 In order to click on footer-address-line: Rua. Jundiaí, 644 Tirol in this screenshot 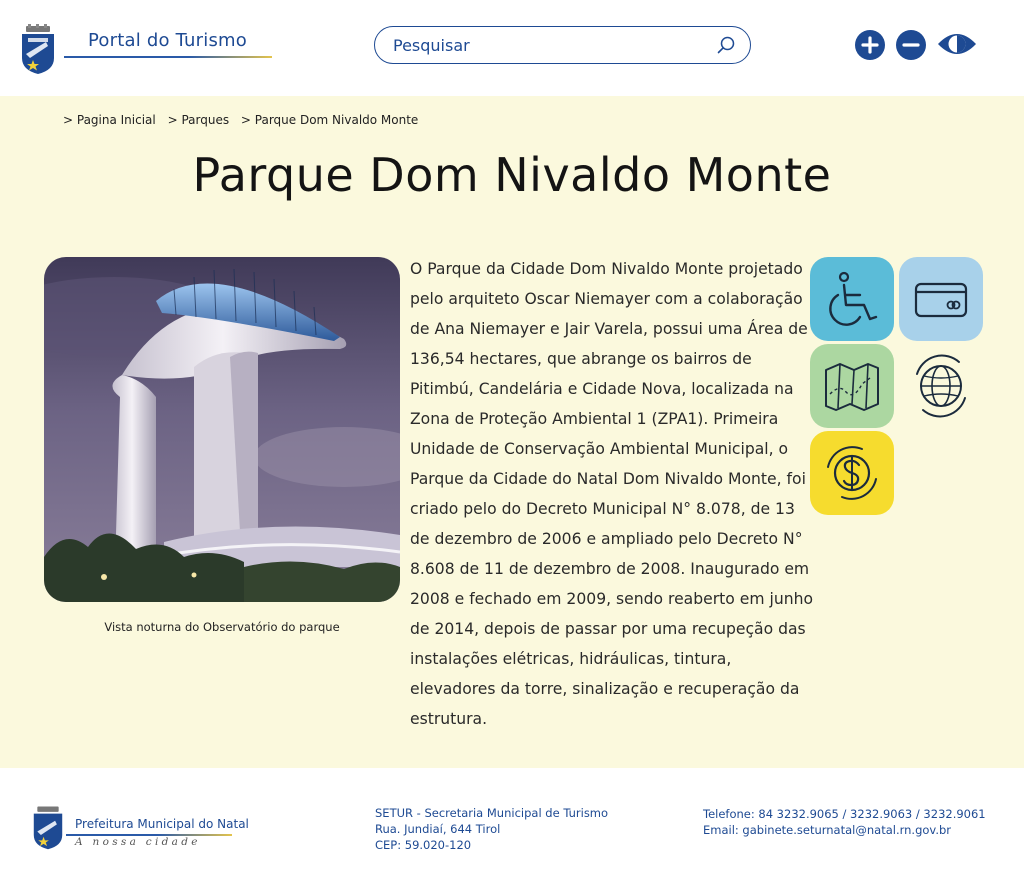, I will do `click(438, 829)`.